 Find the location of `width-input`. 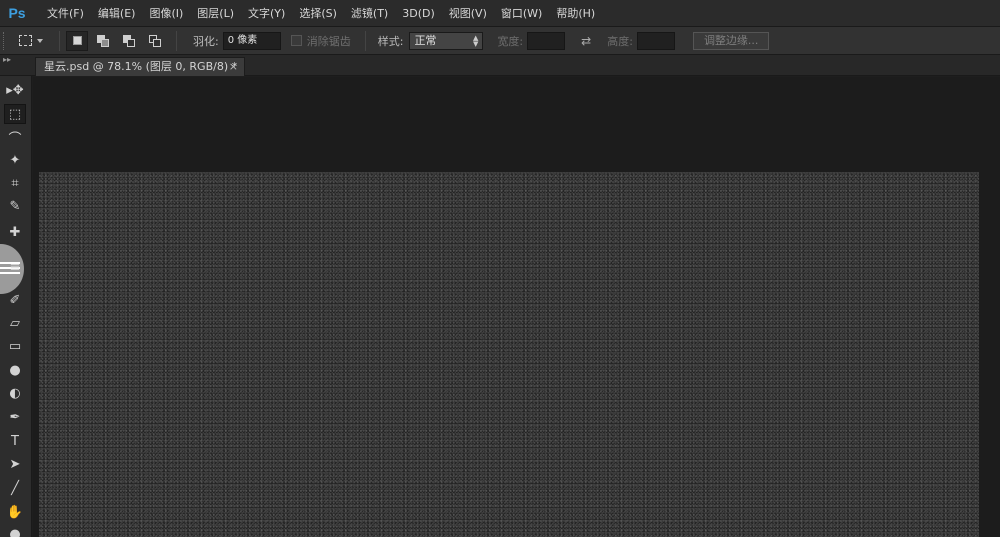

width-input is located at coordinates (546, 40).